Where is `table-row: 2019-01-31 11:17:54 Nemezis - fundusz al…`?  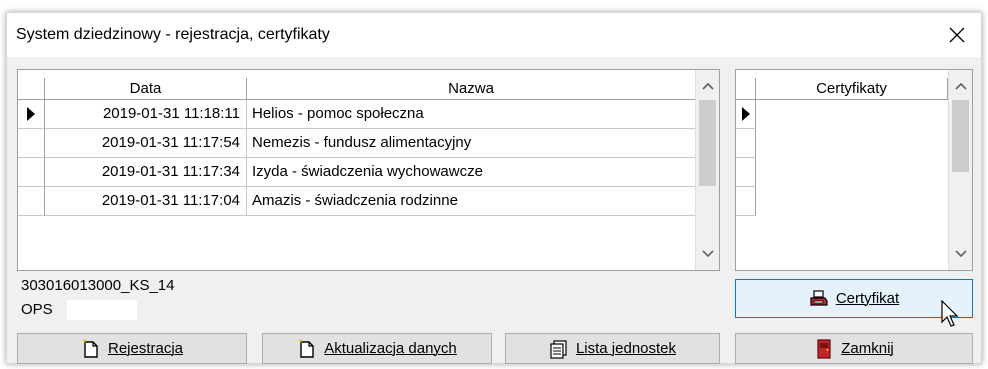
table-row: 2019-01-31 11:17:54 Nemezis - fundusz al… is located at coordinates (357, 143).